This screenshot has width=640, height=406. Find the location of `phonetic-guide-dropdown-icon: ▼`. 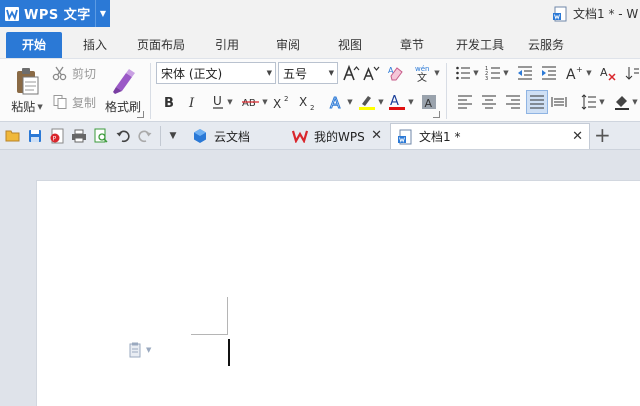

phonetic-guide-dropdown-icon: ▼ is located at coordinates (436, 73).